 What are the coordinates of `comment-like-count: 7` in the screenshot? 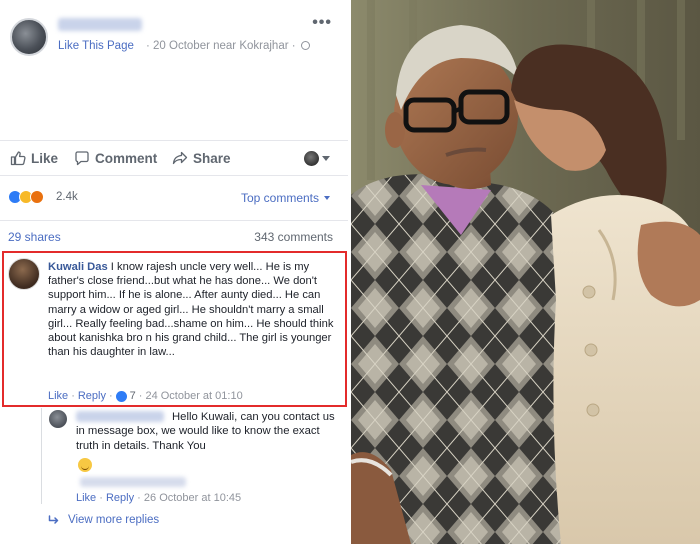 It's located at (133, 396).